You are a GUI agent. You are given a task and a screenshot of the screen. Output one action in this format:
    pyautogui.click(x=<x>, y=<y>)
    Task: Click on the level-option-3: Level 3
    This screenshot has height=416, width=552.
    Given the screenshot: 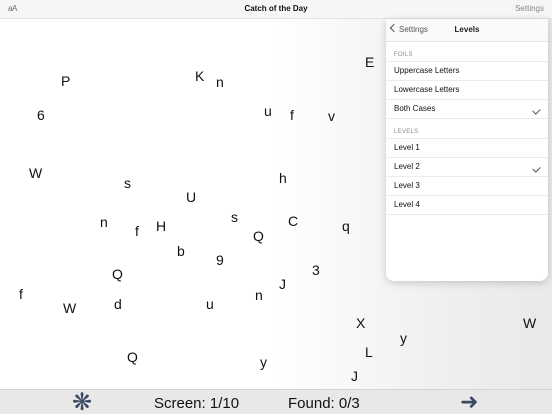 What is the action you would take?
    pyautogui.click(x=467, y=185)
    